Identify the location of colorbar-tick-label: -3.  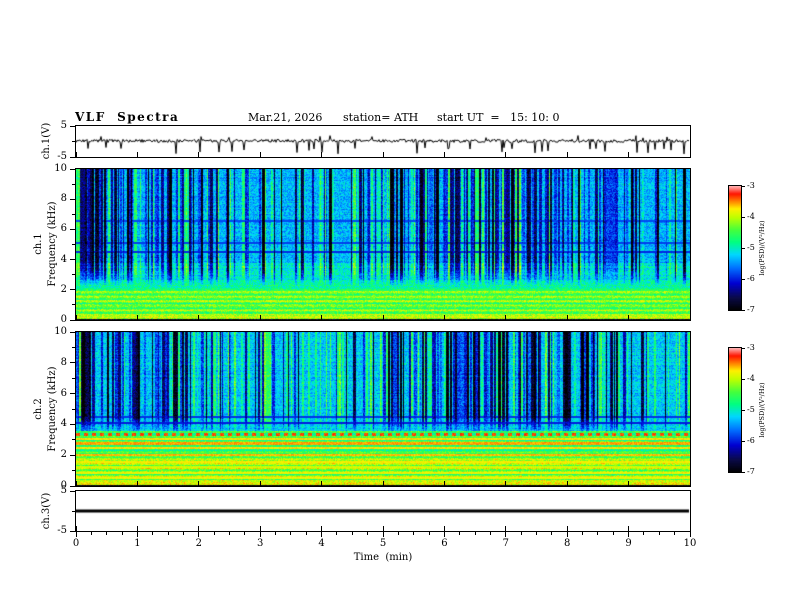
(751, 185).